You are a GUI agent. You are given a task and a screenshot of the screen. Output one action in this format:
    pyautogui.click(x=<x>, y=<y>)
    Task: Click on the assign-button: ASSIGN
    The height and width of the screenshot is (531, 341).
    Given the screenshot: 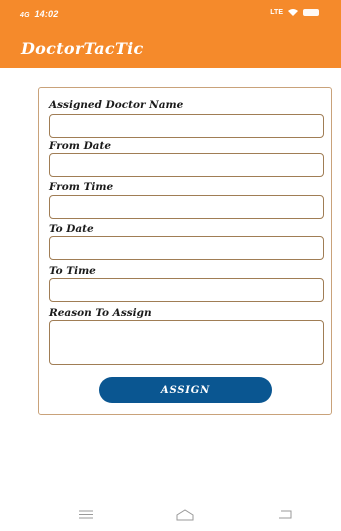 What is the action you would take?
    pyautogui.click(x=185, y=390)
    